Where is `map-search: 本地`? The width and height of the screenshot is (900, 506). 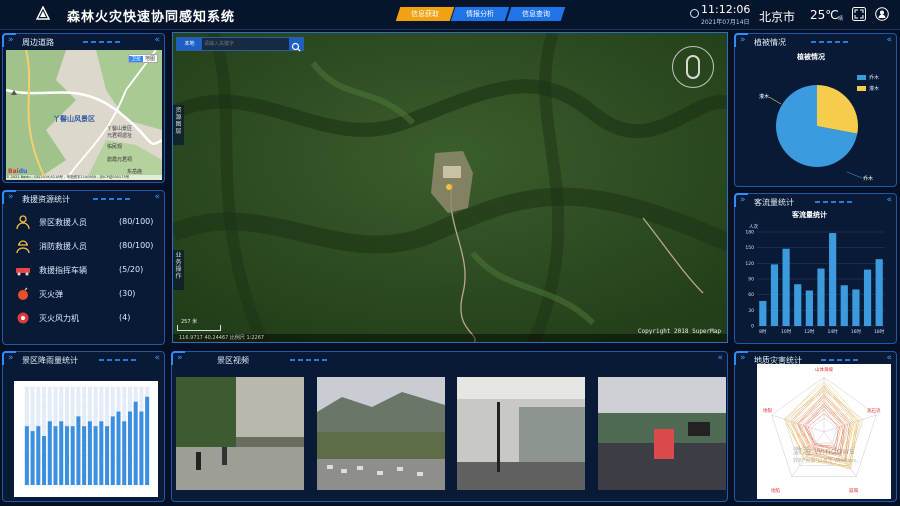
map-search: 本地 is located at coordinates (240, 44).